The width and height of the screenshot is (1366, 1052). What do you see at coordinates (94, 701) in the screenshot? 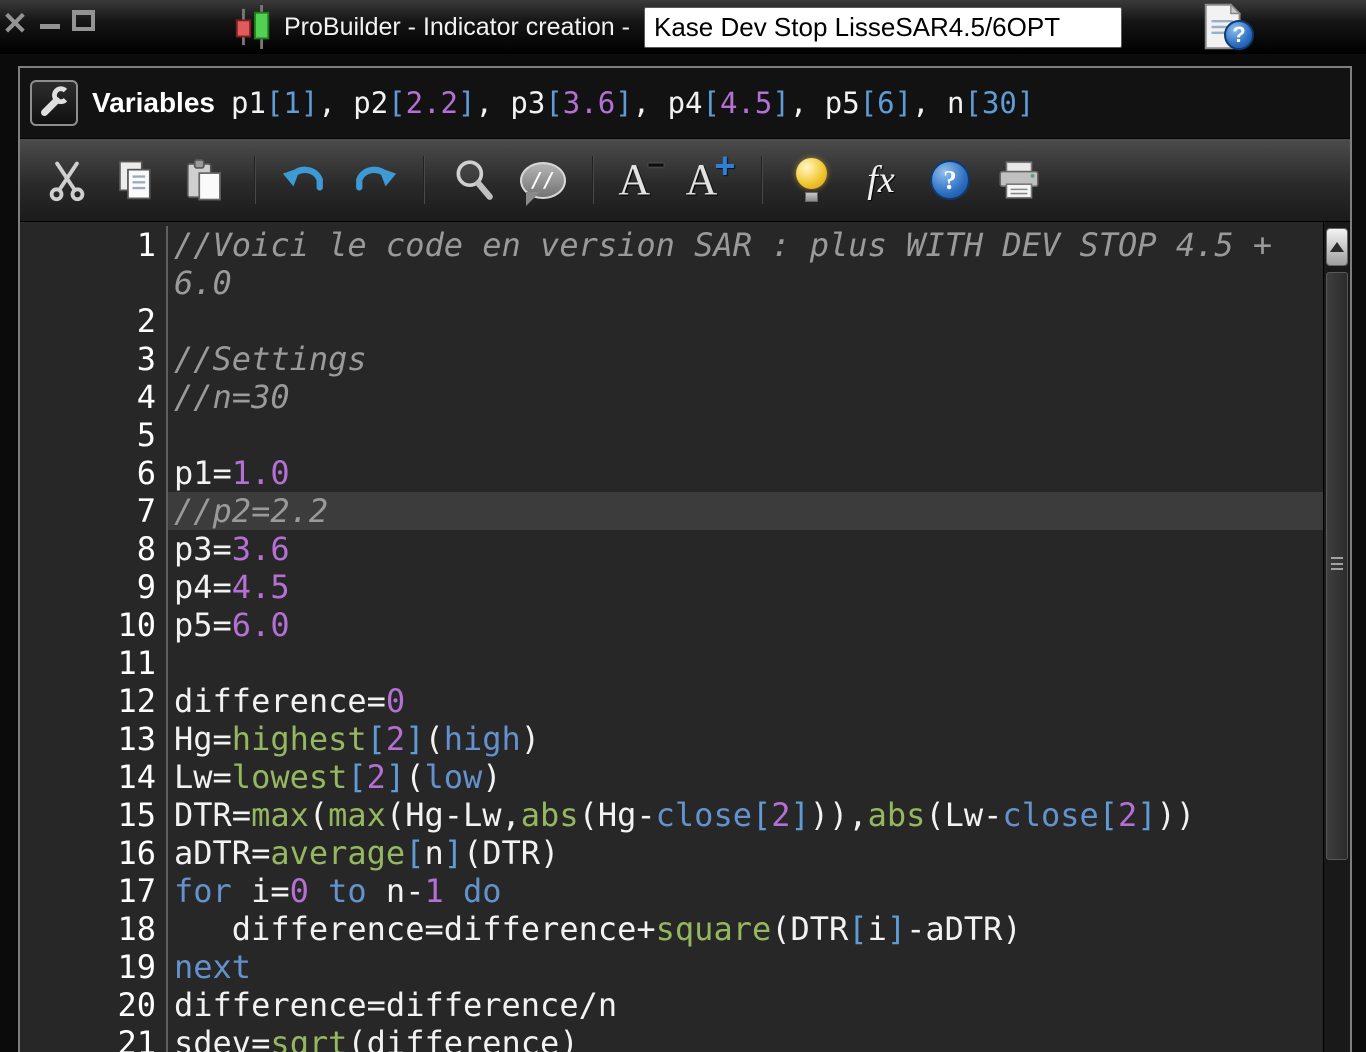
I see `line-number: 12` at bounding box center [94, 701].